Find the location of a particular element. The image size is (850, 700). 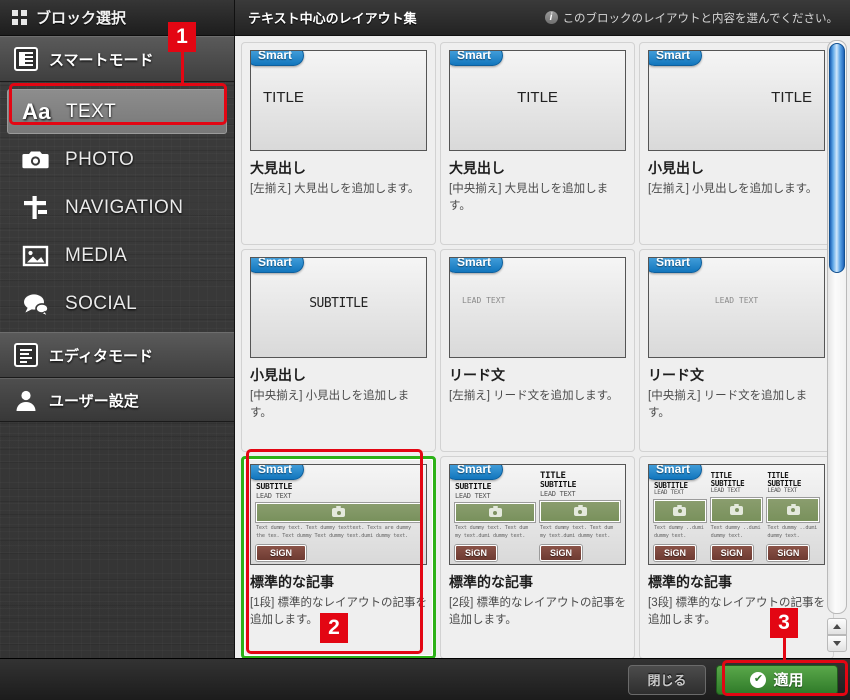

dialog-footer: 閉じる ✔ 適用 is located at coordinates (425, 679).